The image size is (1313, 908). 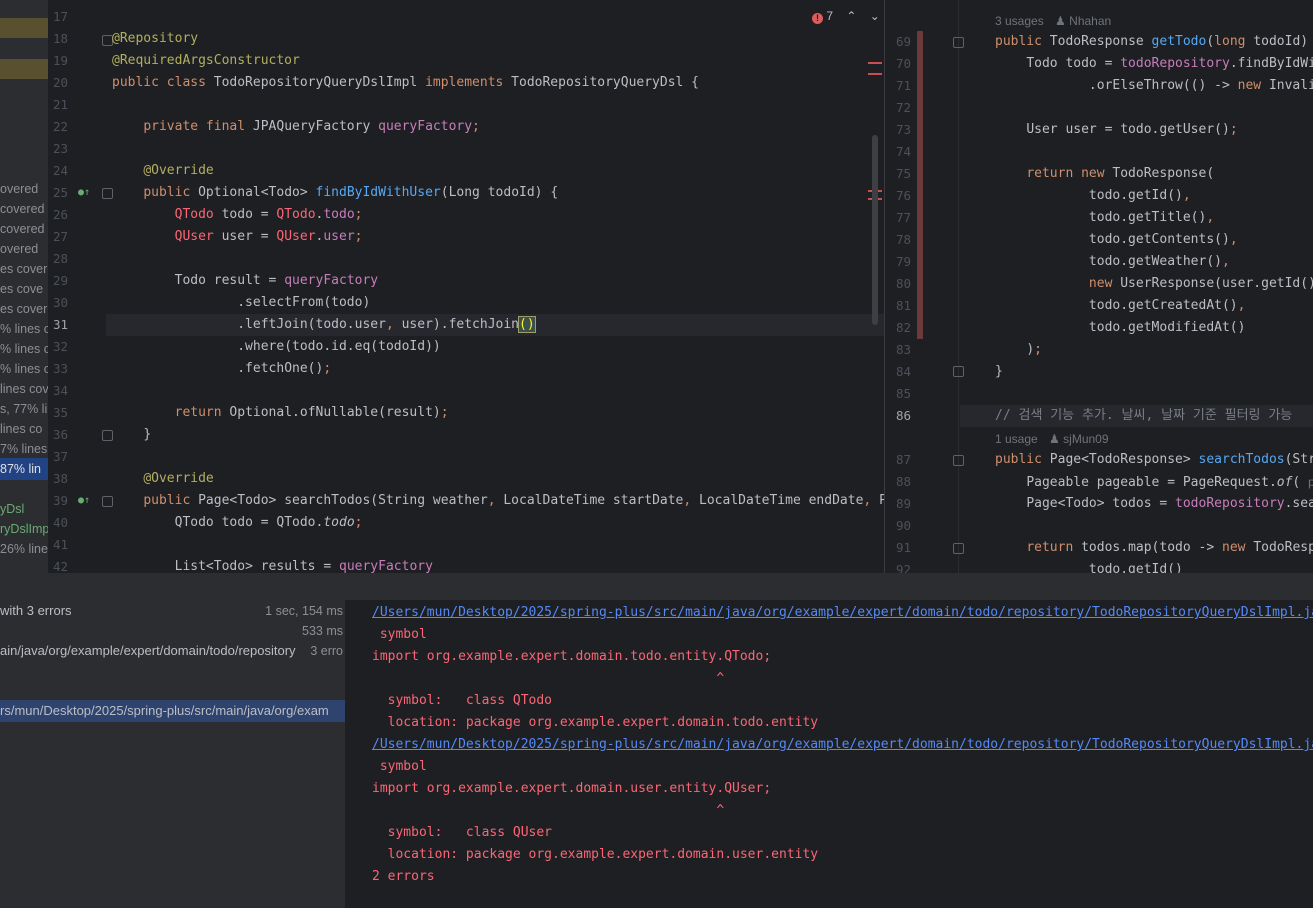 I want to click on coverage-entry: % lines c, so click(x=24, y=329).